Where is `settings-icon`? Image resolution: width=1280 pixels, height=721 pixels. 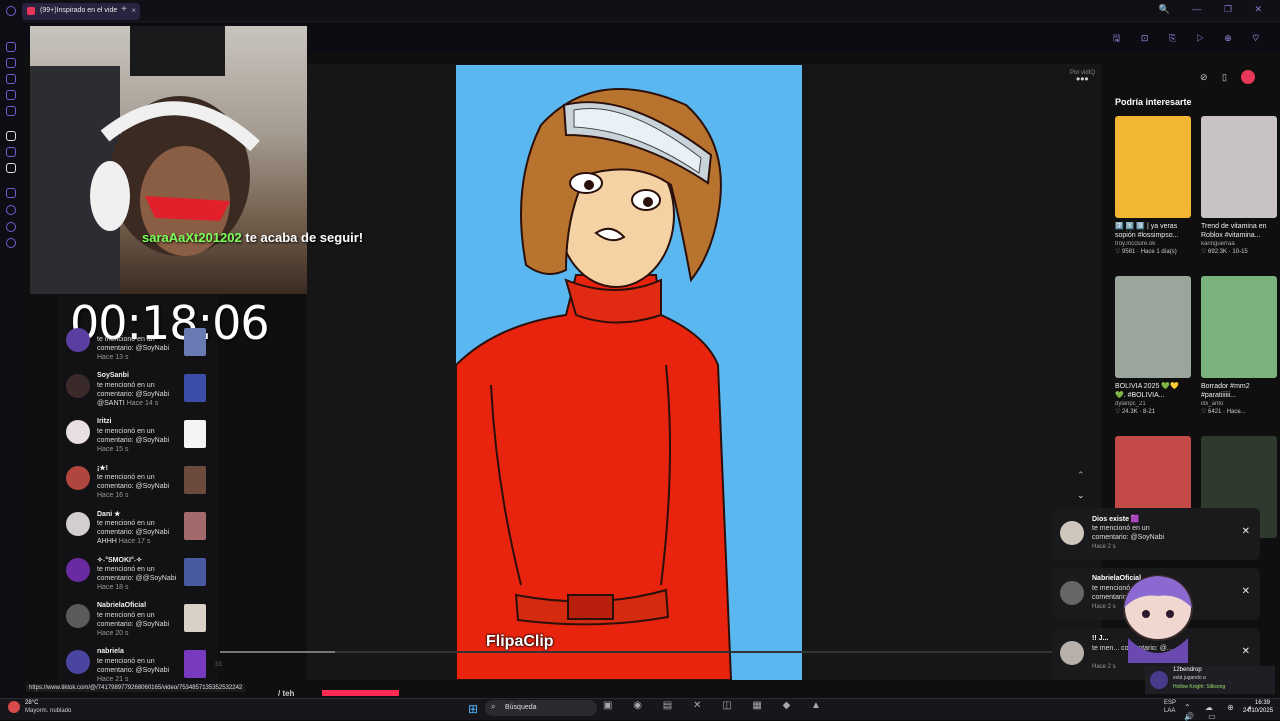
settings-icon is located at coordinates (11, 243).